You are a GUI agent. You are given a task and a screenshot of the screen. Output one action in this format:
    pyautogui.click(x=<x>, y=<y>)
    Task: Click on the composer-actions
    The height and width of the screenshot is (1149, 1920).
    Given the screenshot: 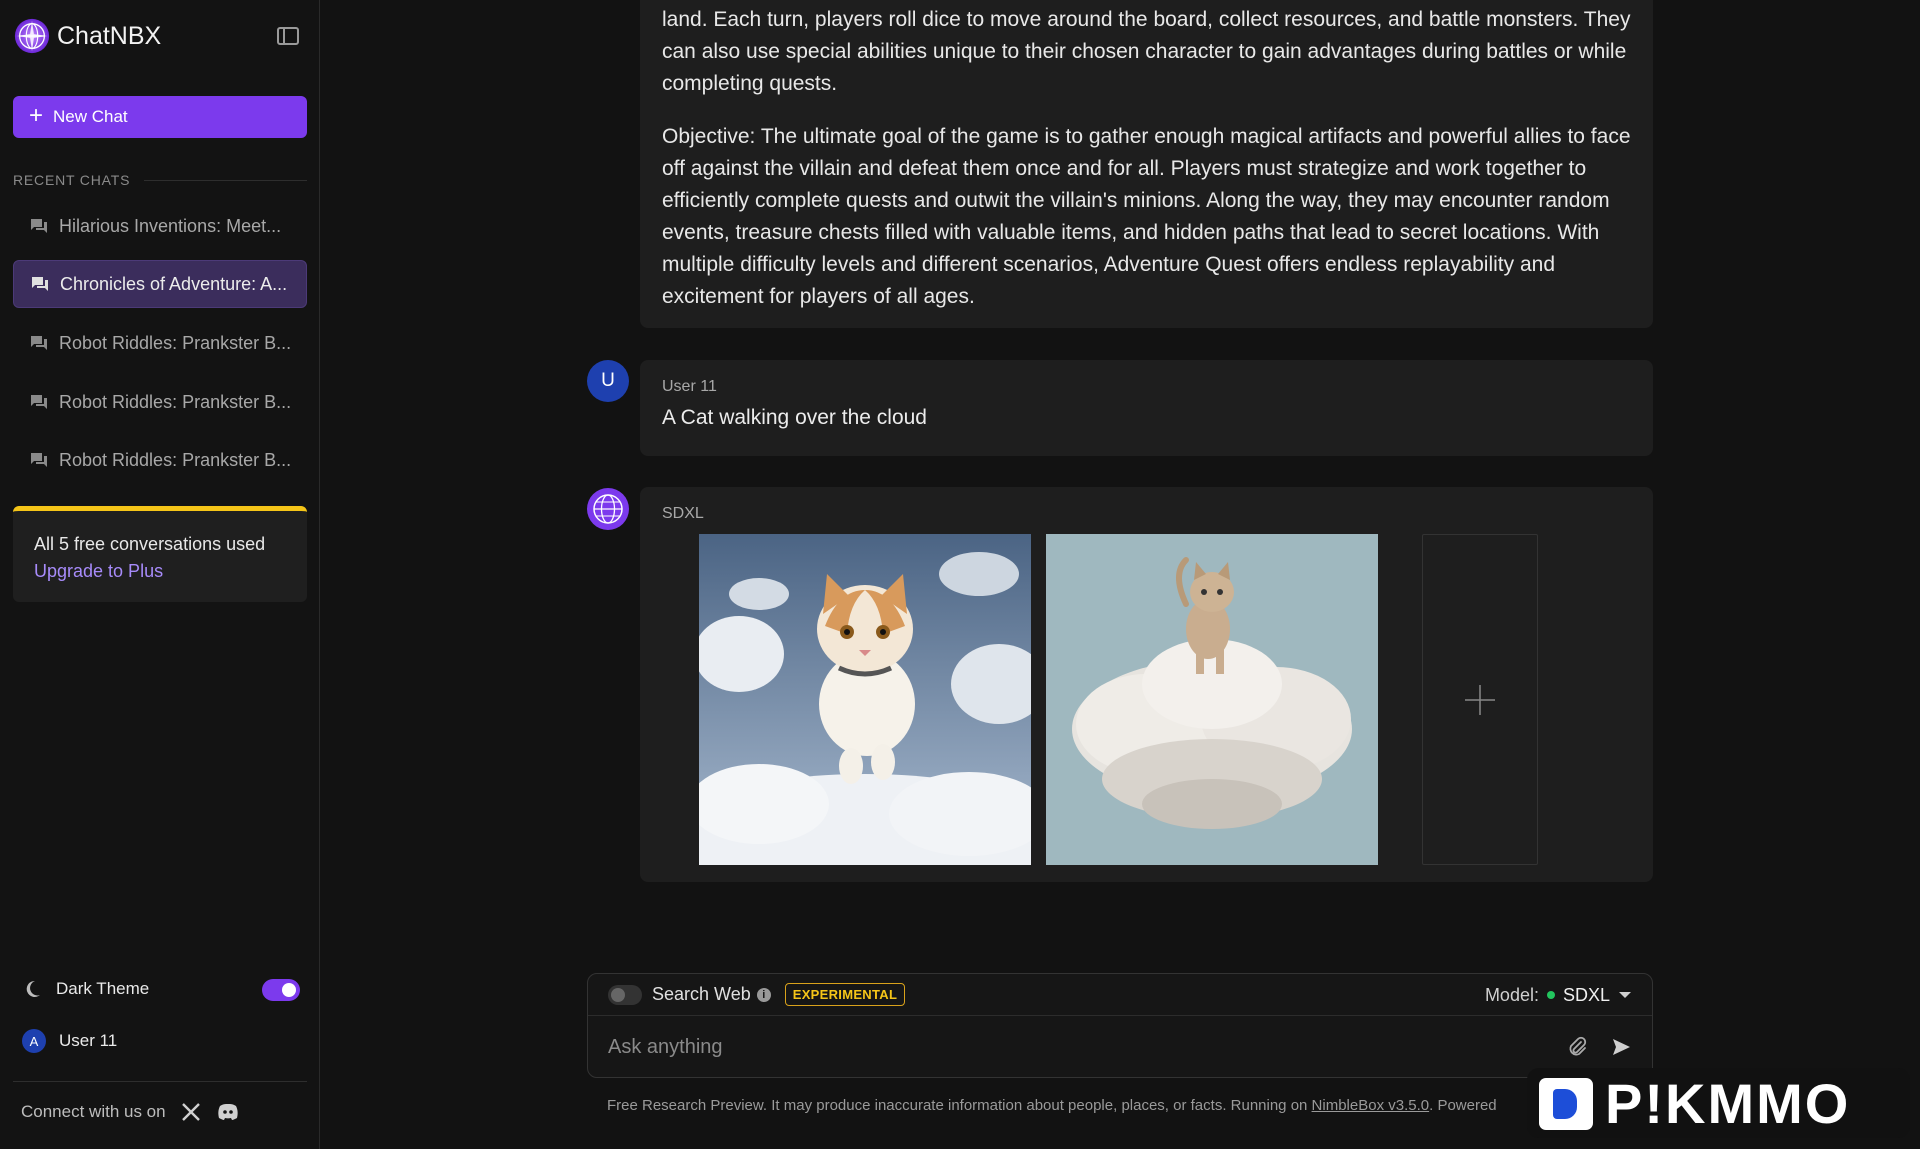 What is the action you would take?
    pyautogui.click(x=1599, y=1047)
    